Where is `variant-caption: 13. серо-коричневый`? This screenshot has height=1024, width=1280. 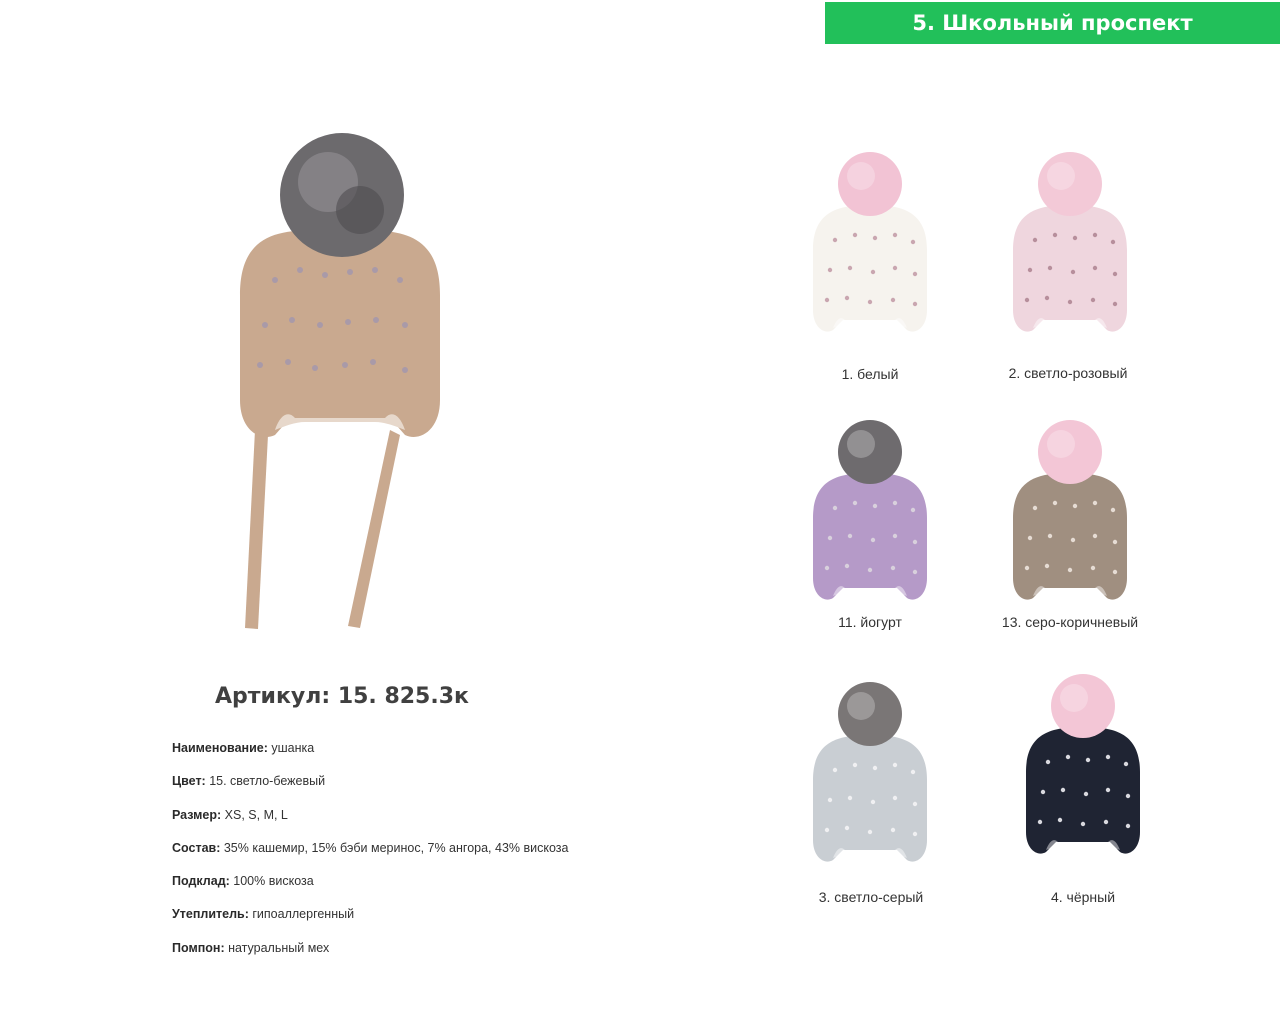
variant-caption: 13. серо-коричневый is located at coordinates (1070, 622).